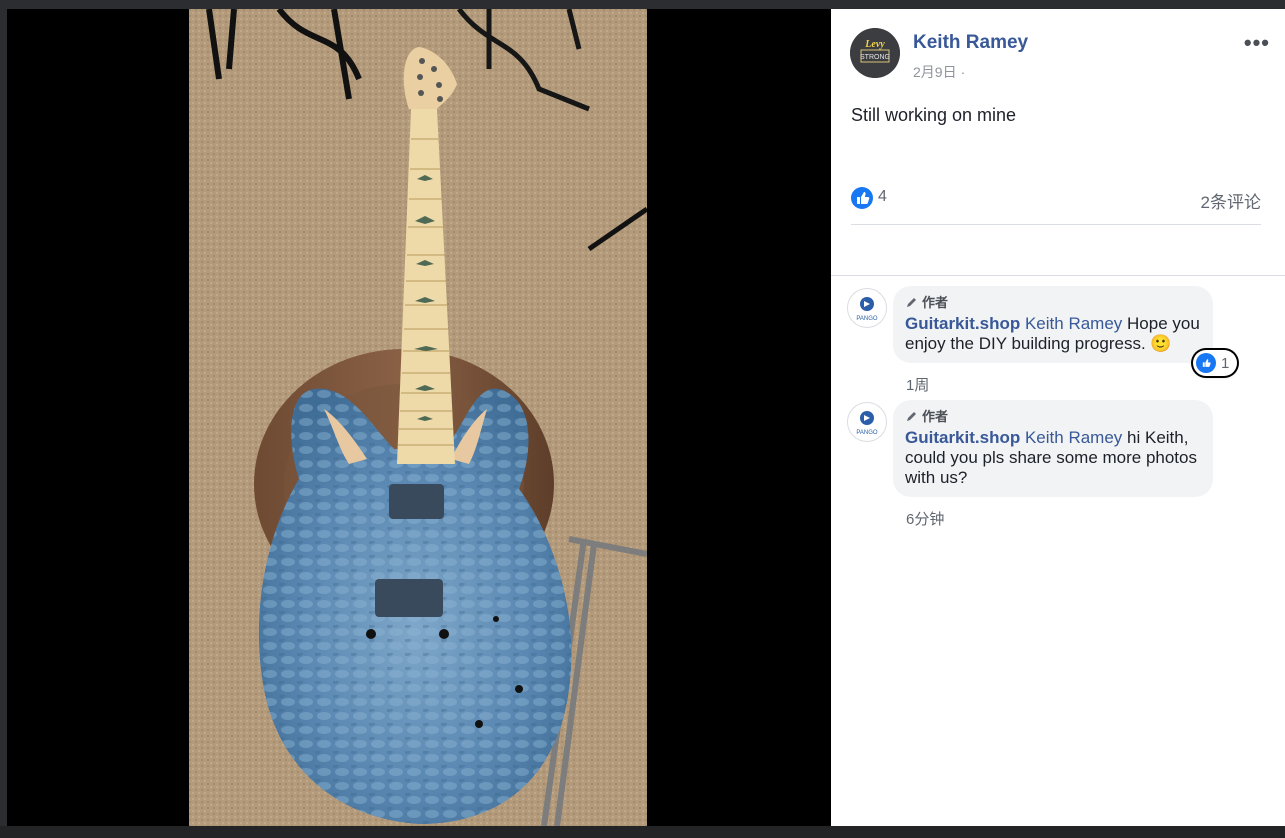 The image size is (1285, 838). What do you see at coordinates (874, 44) in the screenshot?
I see `avatar-text-top: Levy` at bounding box center [874, 44].